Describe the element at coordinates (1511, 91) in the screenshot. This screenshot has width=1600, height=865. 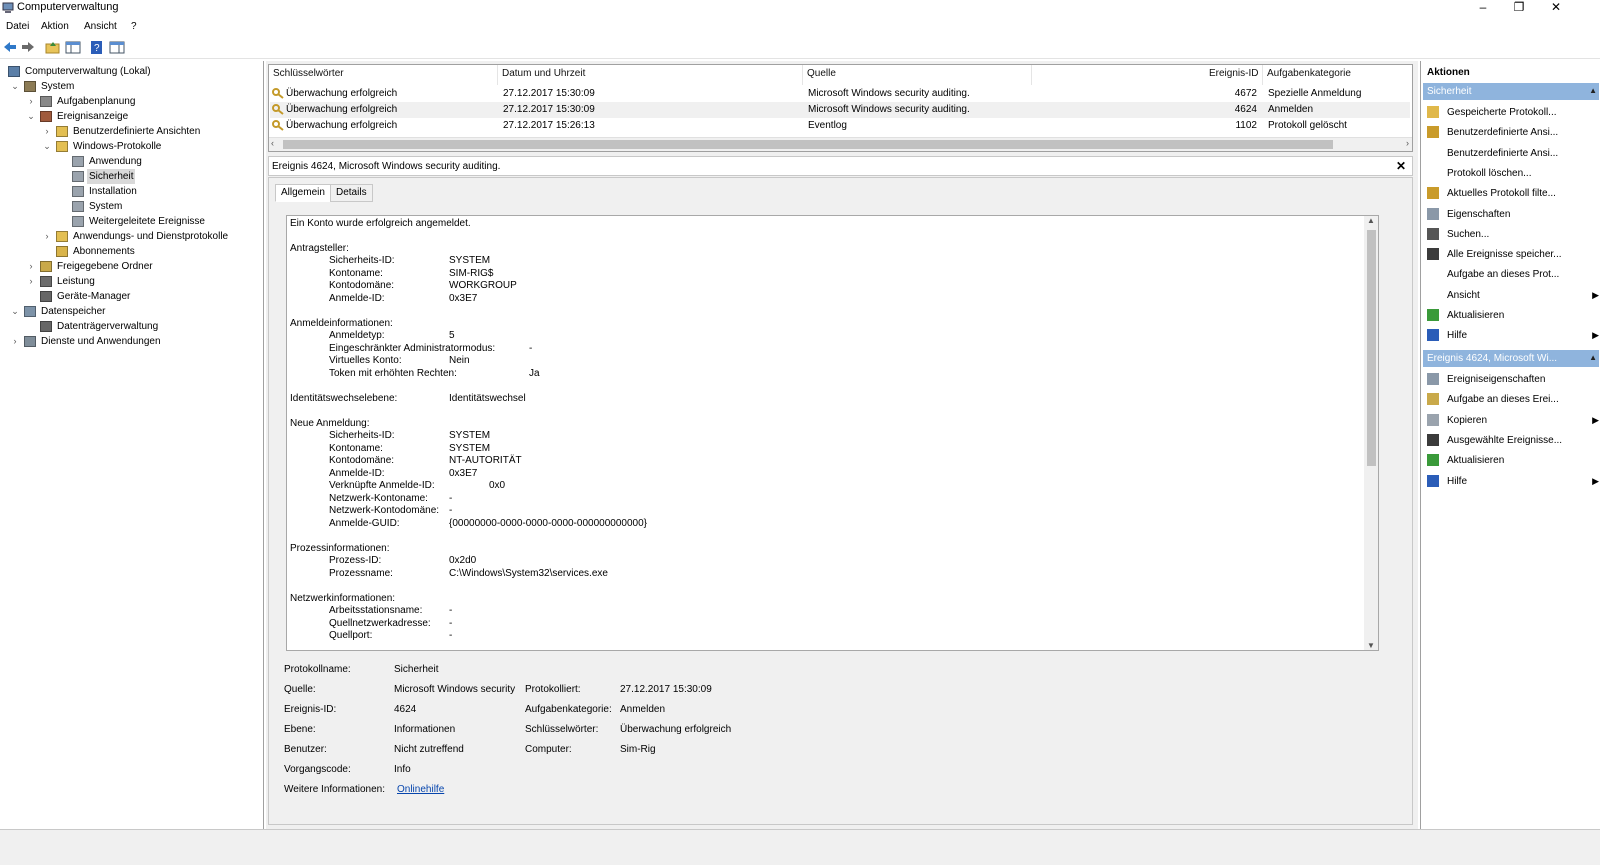
I see `actions-section-sicherheit: Sicherheit ▲` at that location.